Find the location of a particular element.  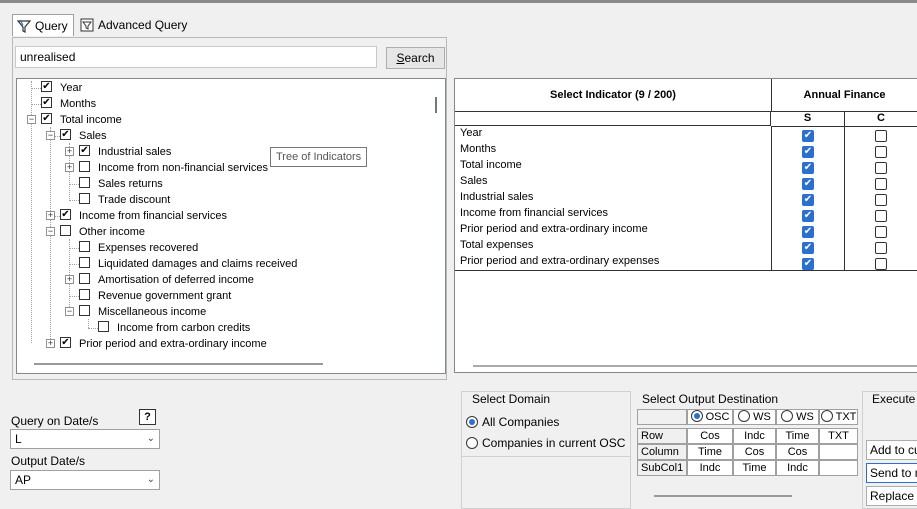

tree-horizontal-scrollbar is located at coordinates (178, 364).